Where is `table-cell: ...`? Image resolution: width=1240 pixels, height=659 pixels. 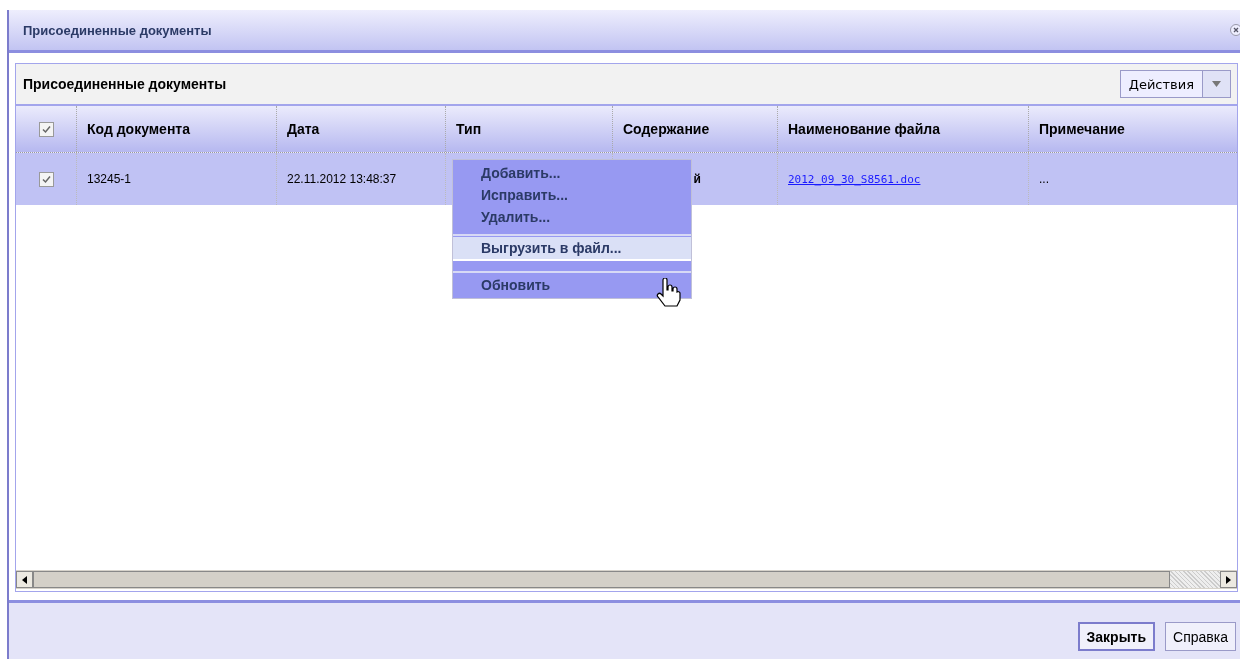
table-cell: ... is located at coordinates (1044, 179).